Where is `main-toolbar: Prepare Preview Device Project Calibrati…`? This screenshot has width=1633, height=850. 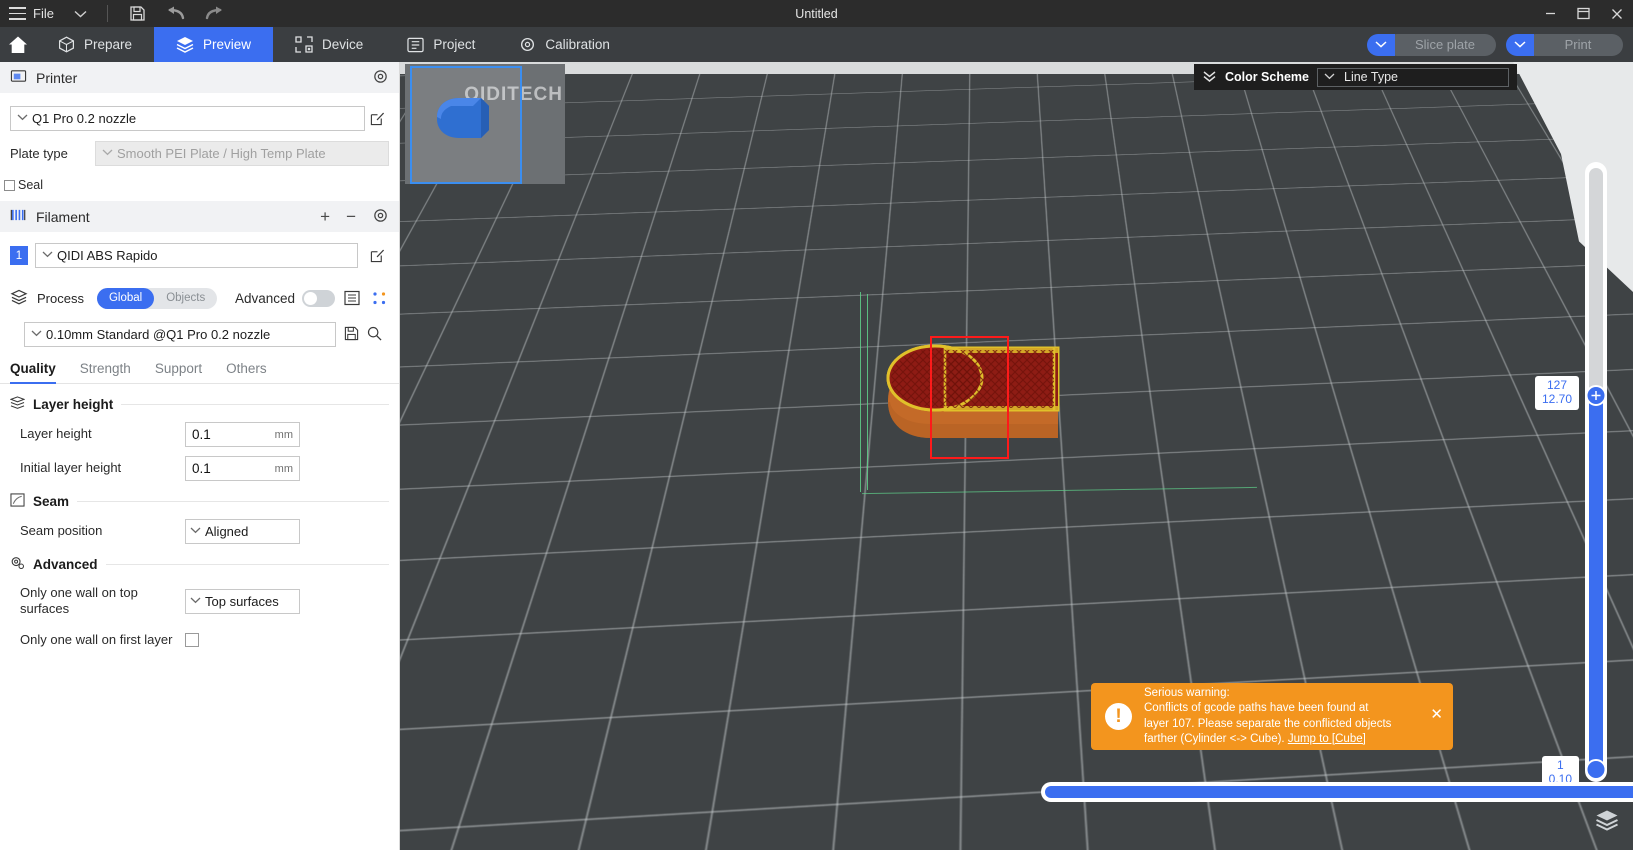
main-toolbar: Prepare Preview Device Project Calibrati… is located at coordinates (816, 44).